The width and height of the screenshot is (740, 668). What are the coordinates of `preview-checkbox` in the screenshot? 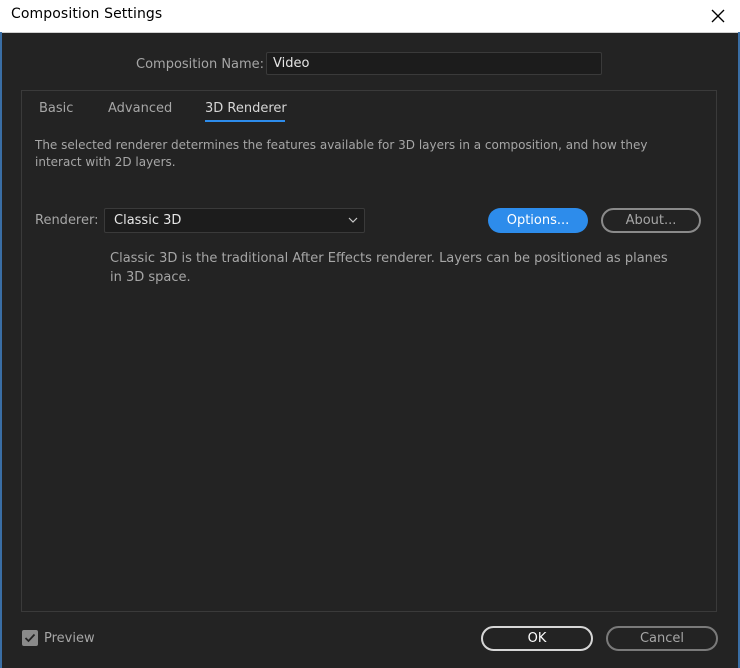 It's located at (30, 638).